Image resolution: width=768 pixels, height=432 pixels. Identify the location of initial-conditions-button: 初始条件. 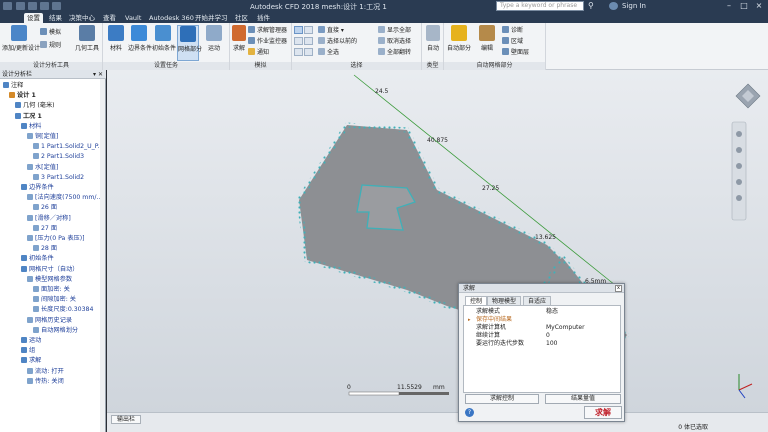
(164, 38).